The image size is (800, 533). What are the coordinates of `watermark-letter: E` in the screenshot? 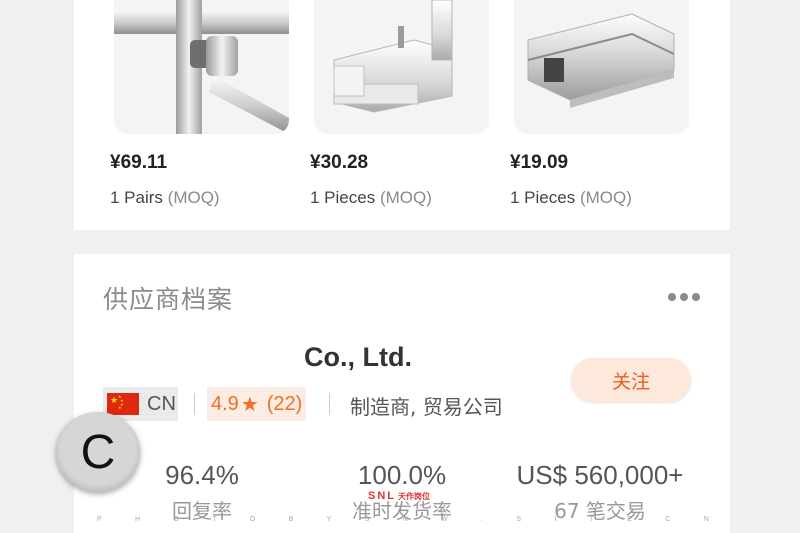 It's located at (629, 519).